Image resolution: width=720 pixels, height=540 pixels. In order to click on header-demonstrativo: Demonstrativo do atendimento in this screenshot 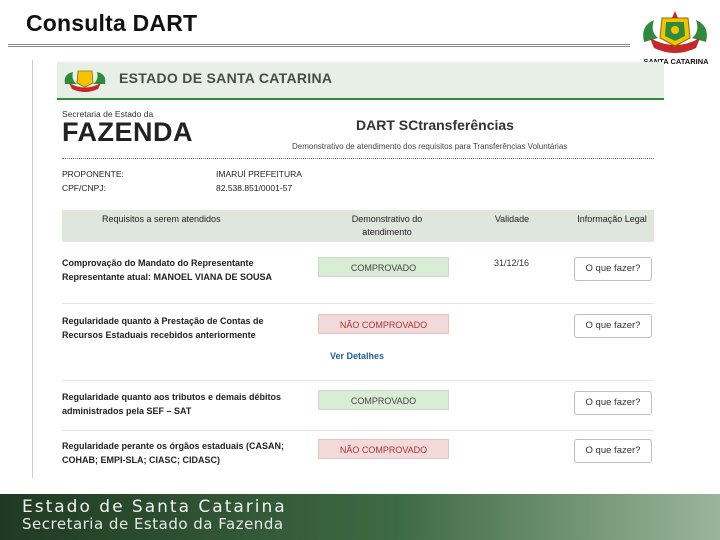, I will do `click(387, 225)`.